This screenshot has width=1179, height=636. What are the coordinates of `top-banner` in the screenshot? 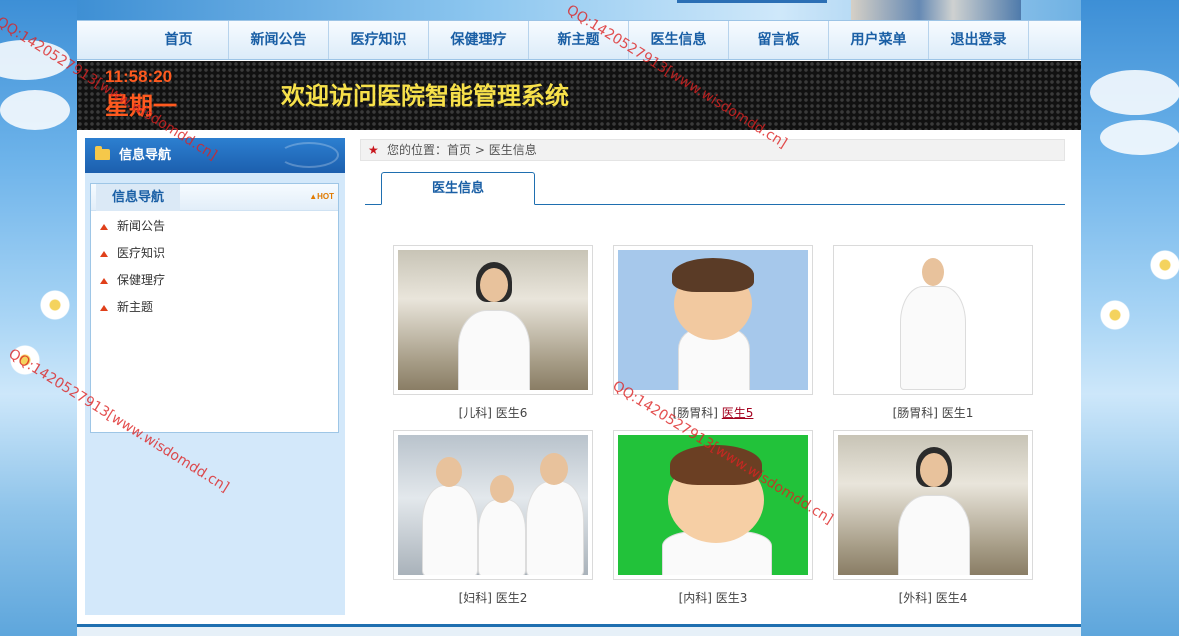 It's located at (579, 10).